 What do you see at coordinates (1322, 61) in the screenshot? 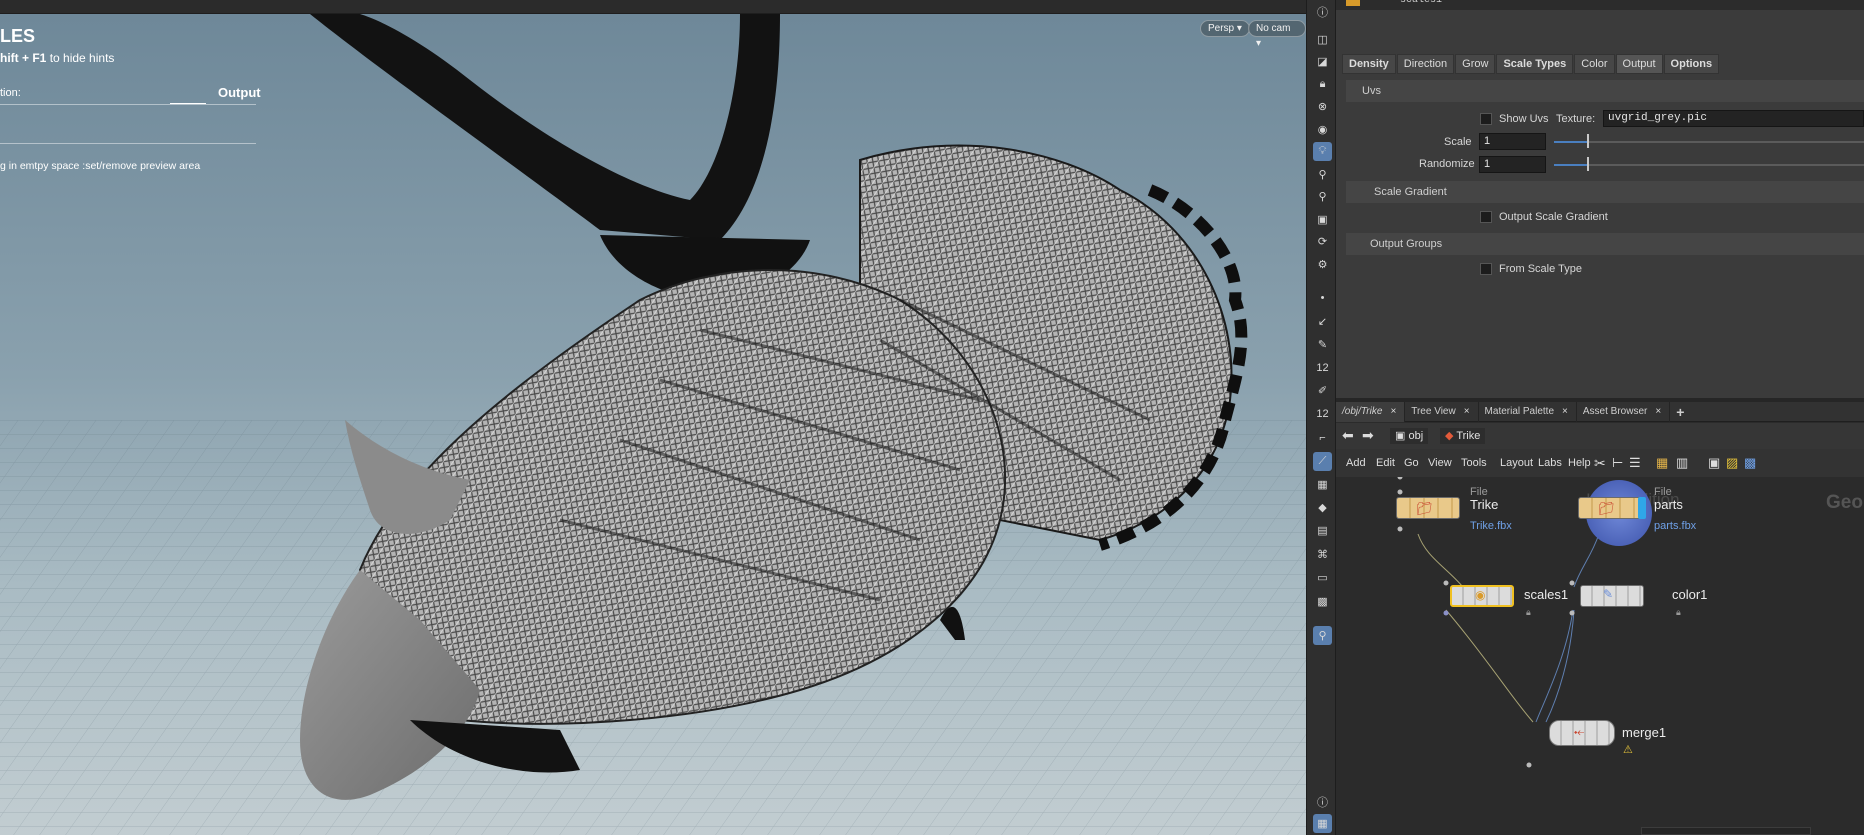
I see `camera-icon: ◪` at bounding box center [1322, 61].